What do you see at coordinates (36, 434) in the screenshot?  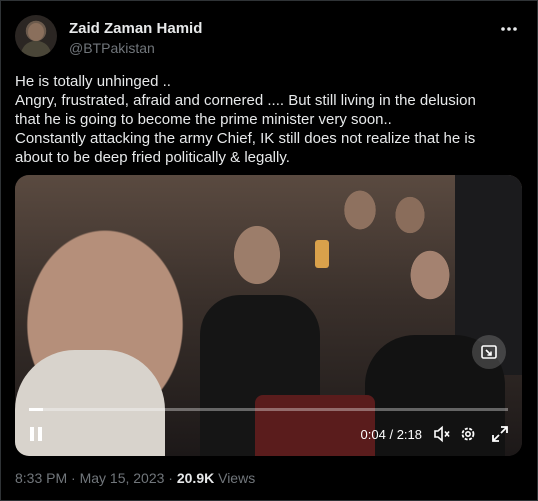 I see `pause-icon` at bounding box center [36, 434].